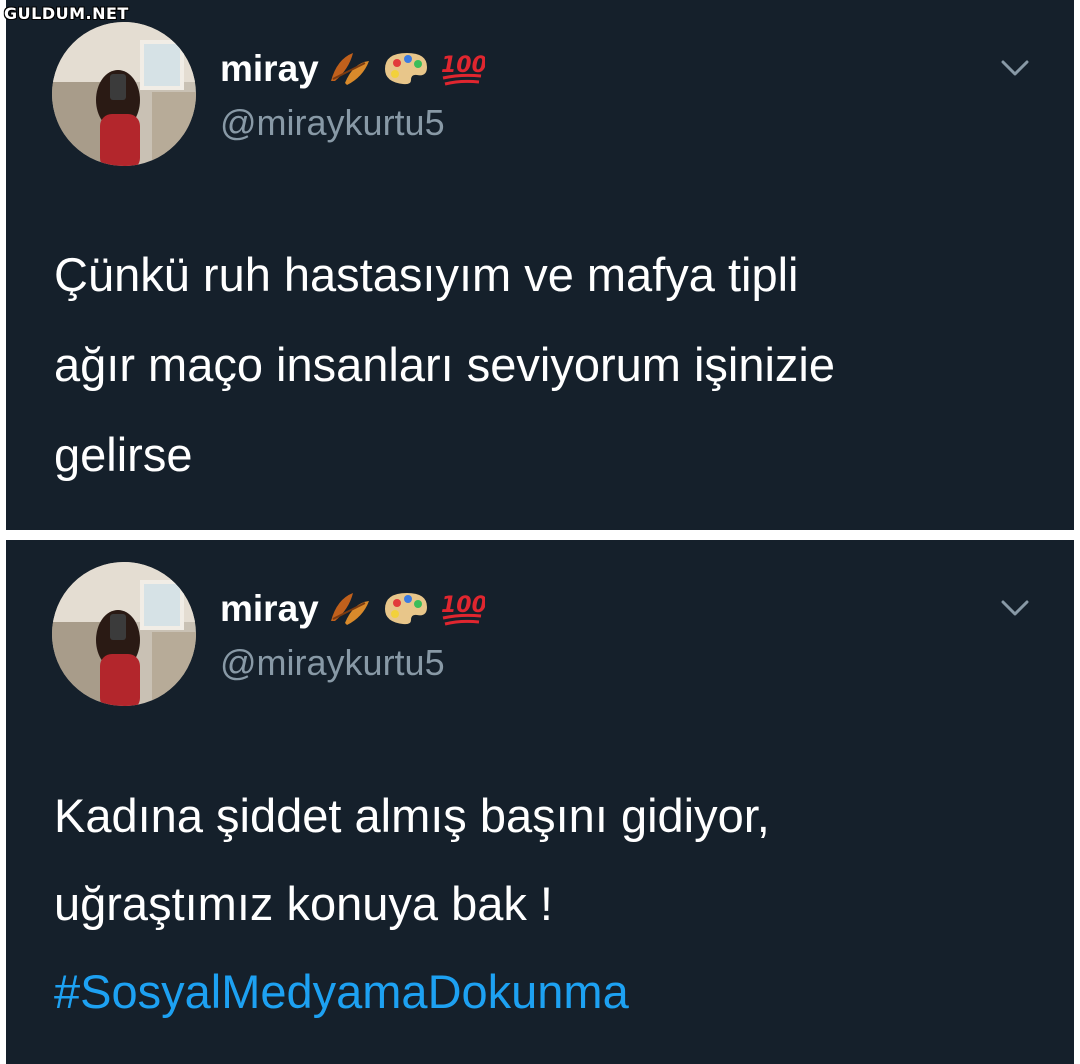 Image resolution: width=1080 pixels, height=1064 pixels. I want to click on hashtag-link: #SosyalMedyamaDokunma, so click(549, 992).